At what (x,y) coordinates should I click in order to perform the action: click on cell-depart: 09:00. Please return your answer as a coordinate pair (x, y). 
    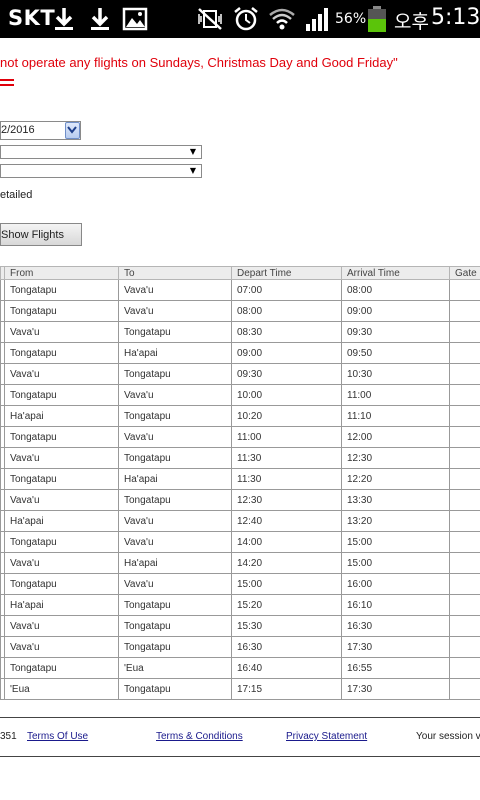
    Looking at the image, I should click on (286, 353).